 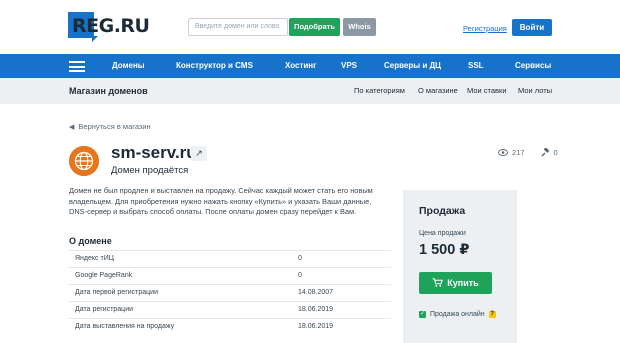 I want to click on buy-button: Купить, so click(x=455, y=283).